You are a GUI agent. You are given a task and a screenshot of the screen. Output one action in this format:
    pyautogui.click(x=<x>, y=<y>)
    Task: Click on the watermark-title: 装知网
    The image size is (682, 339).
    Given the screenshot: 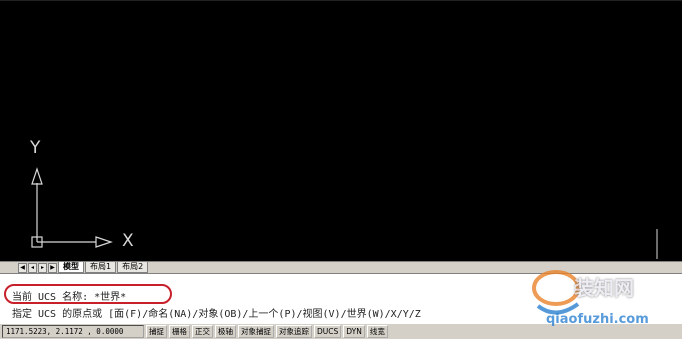 What is the action you would take?
    pyautogui.click(x=604, y=288)
    